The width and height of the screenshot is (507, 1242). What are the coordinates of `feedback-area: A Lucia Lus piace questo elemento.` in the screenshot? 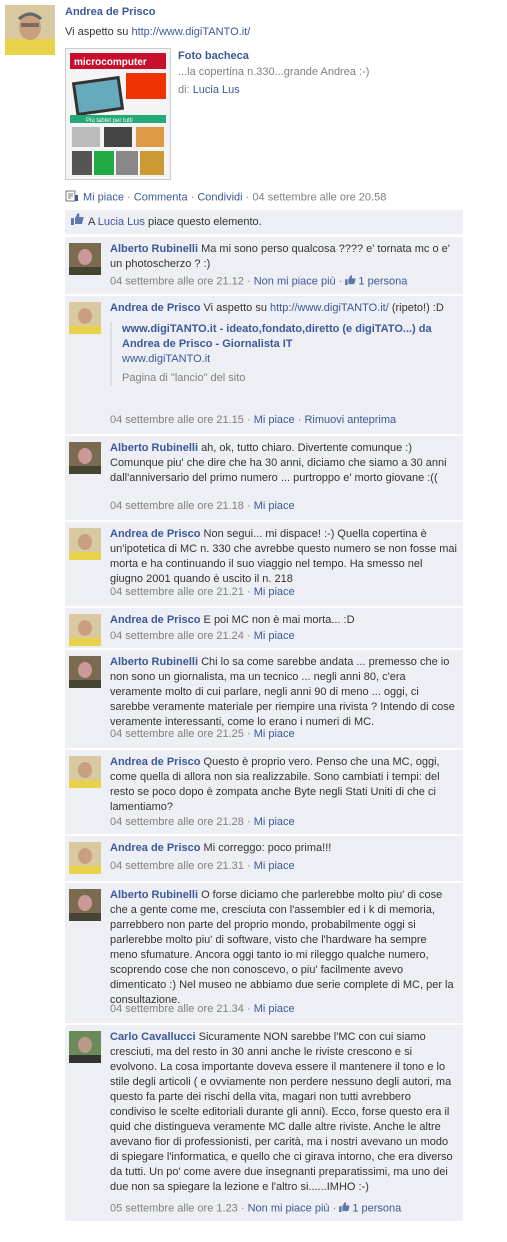 It's located at (264, 223).